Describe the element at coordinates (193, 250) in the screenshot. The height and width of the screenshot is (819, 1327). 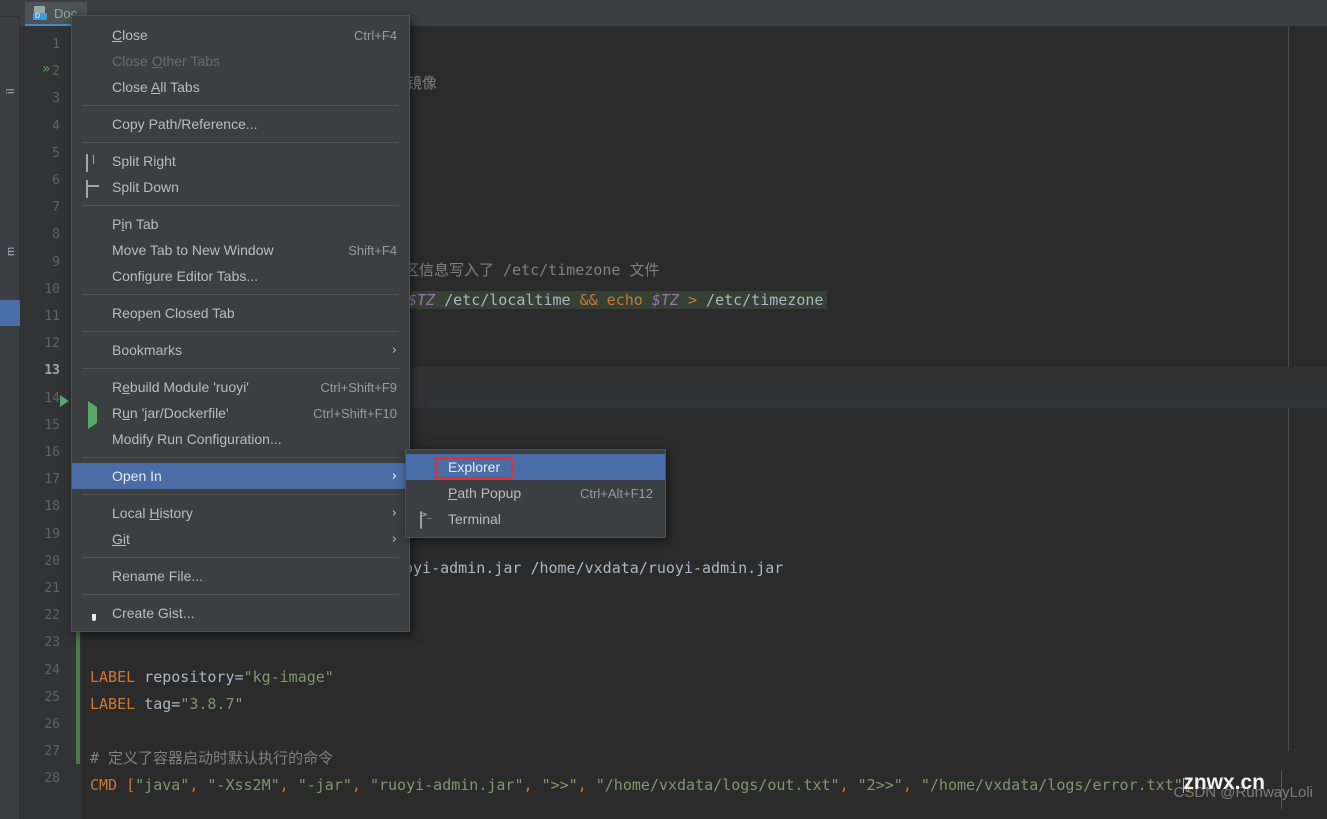
I see `menu-item-label: Move Tab to New Window` at that location.